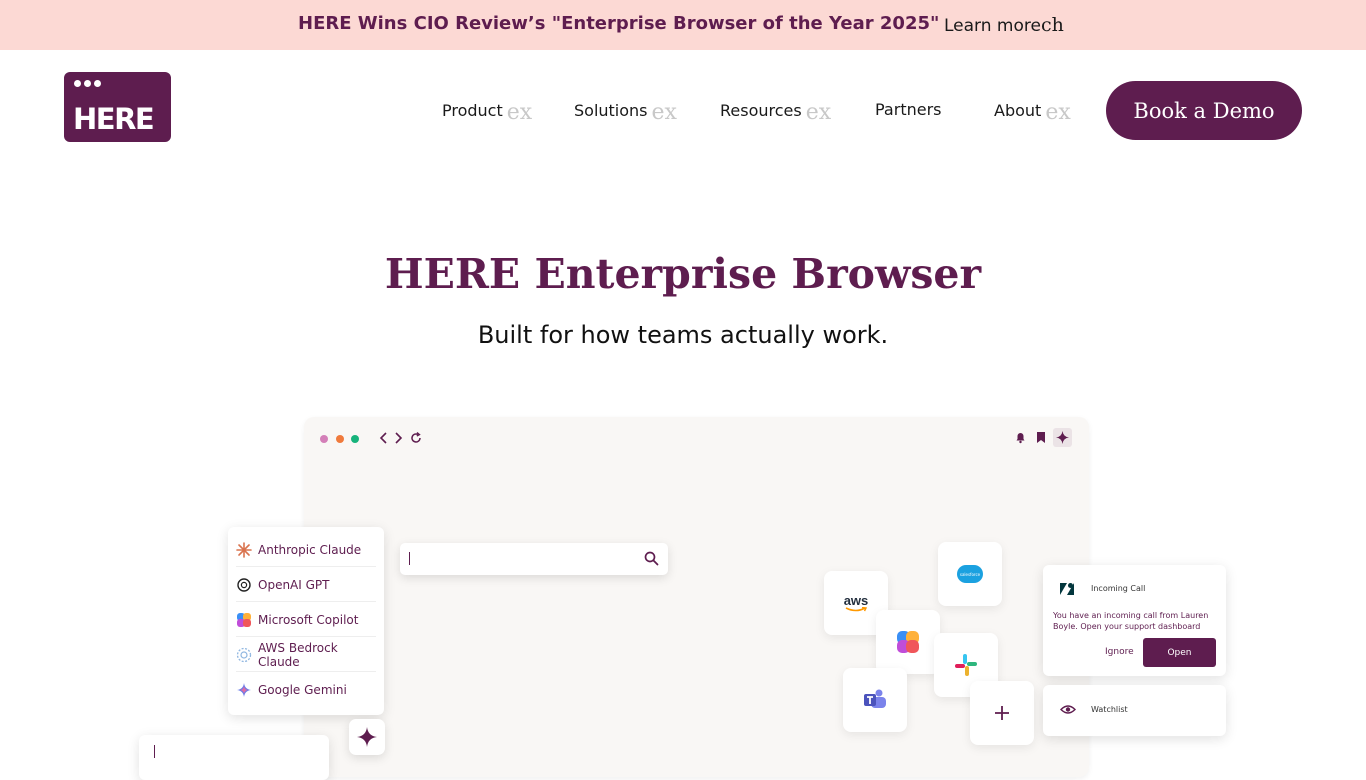 Image resolution: width=1366 pixels, height=780 pixels. What do you see at coordinates (992, 26) in the screenshot?
I see `learn-more-label: Learn more` at bounding box center [992, 26].